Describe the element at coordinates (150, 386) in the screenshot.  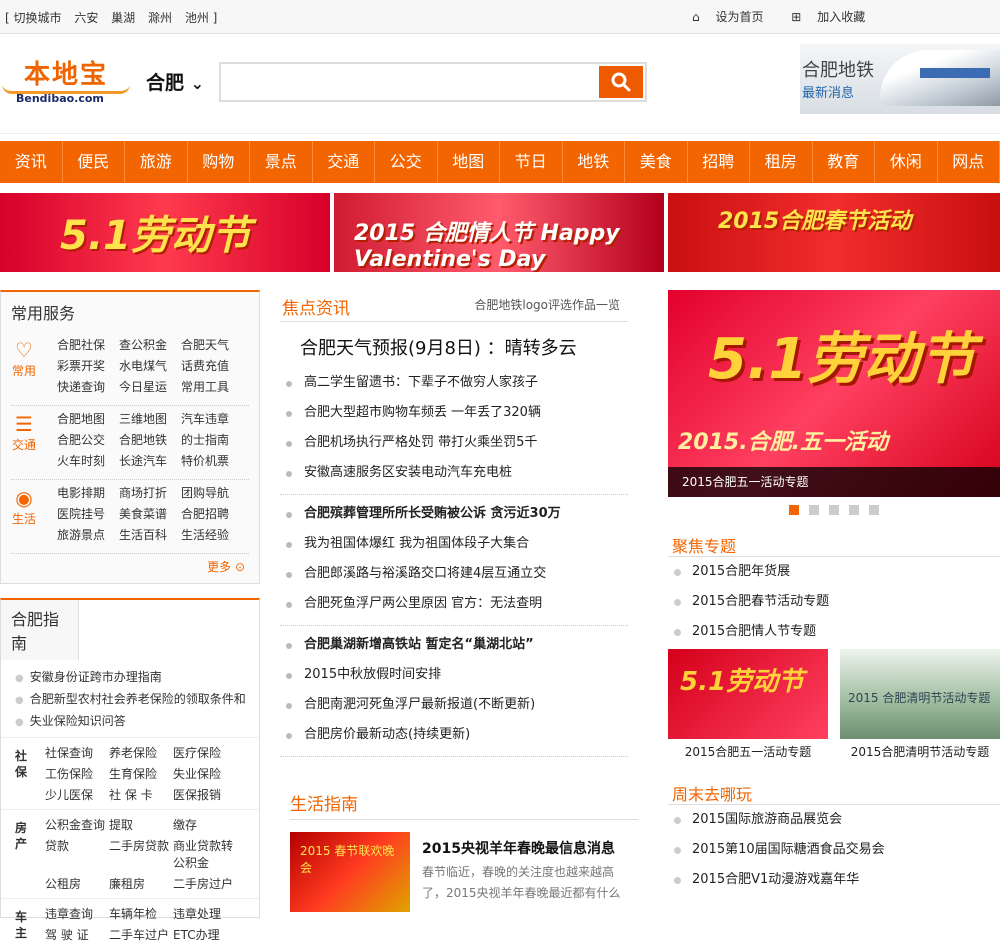
I see `service-link: 今日星运` at that location.